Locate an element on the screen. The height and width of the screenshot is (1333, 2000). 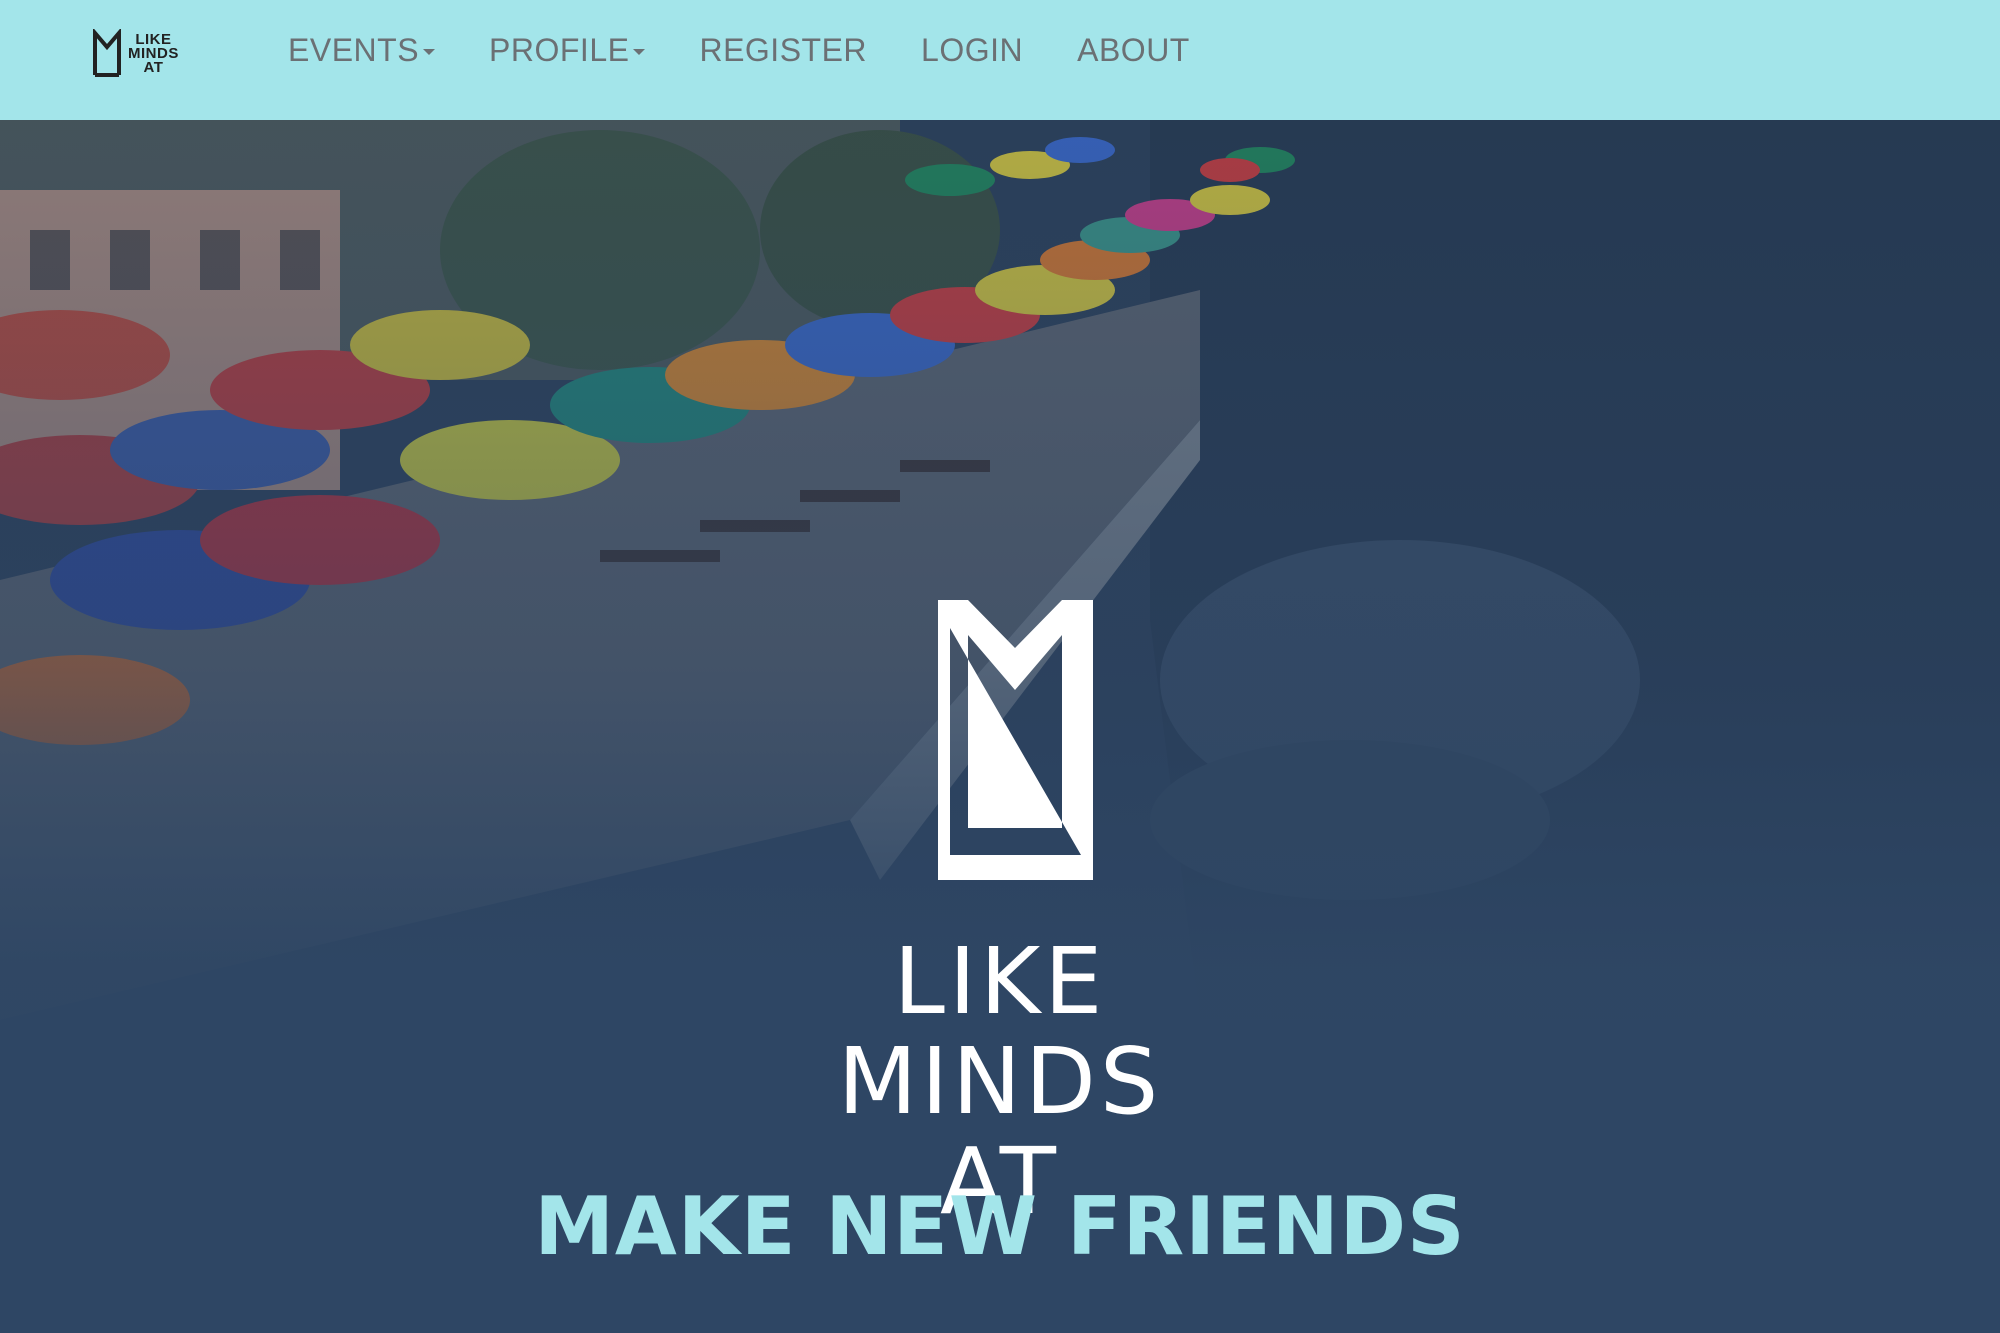
nav-item-register: REGISTER is located at coordinates (783, 50).